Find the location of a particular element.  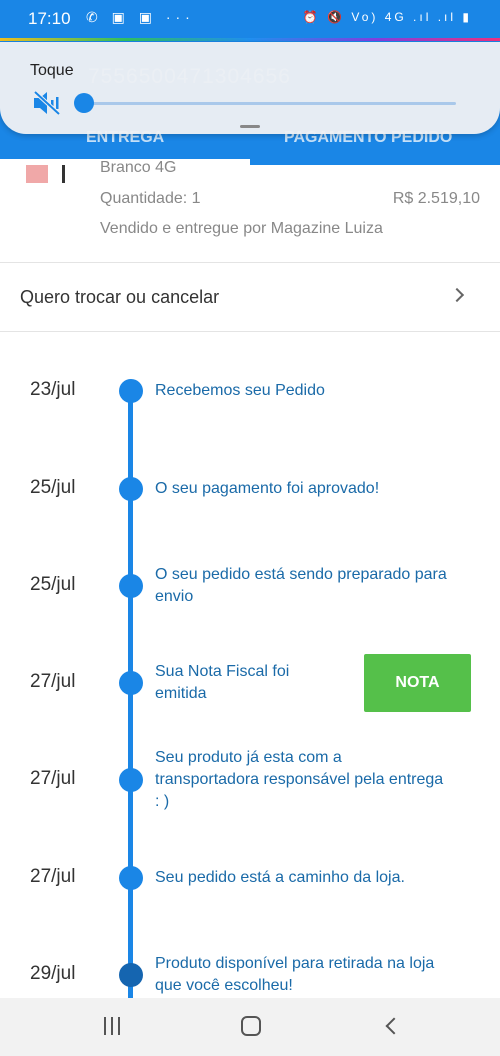

status-bar: 17:10 ✆ ▣ ▣ ··· ⏰ 🔇 Vo) 4G .ıl .ıl ▮ is located at coordinates (250, 19).